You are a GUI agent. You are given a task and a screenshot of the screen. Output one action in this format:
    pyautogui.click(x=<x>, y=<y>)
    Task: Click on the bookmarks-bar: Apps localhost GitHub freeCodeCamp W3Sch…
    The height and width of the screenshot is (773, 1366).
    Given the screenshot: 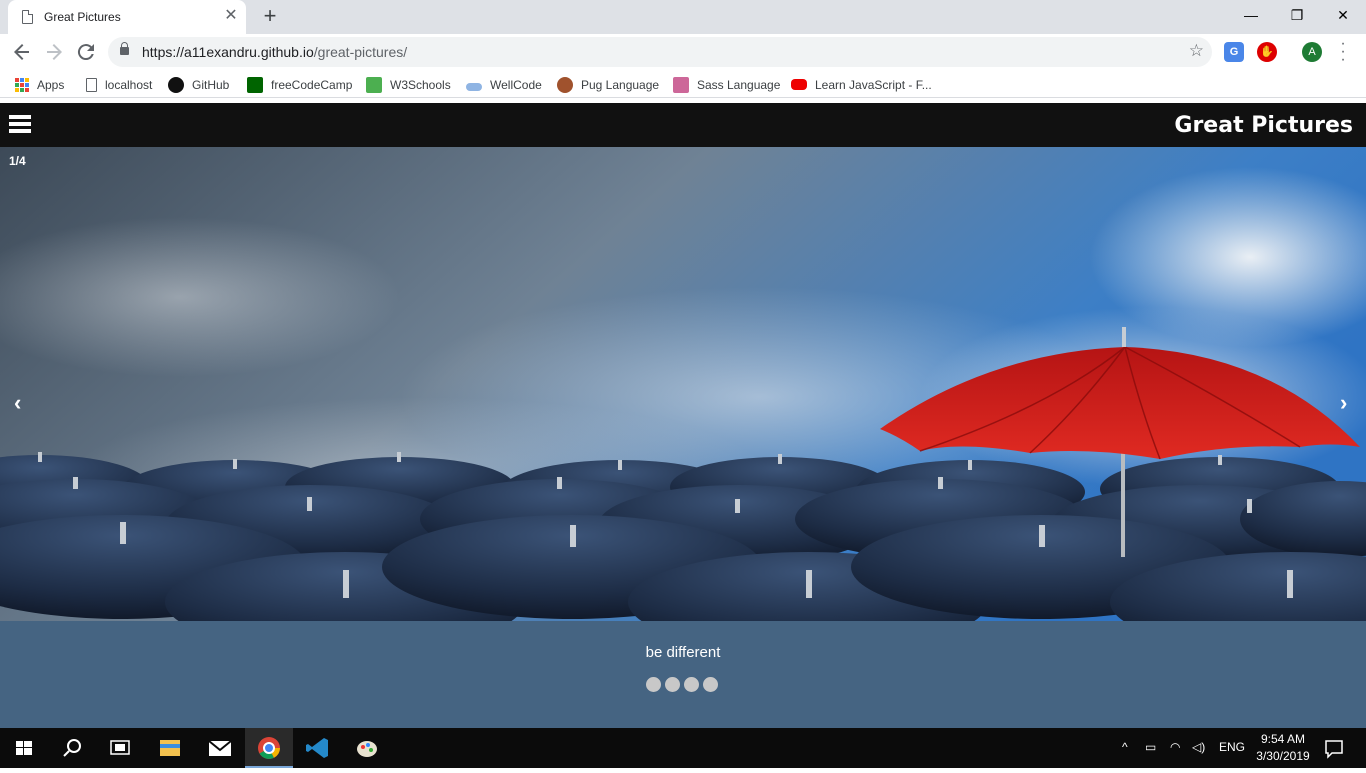 What is the action you would take?
    pyautogui.click(x=683, y=84)
    